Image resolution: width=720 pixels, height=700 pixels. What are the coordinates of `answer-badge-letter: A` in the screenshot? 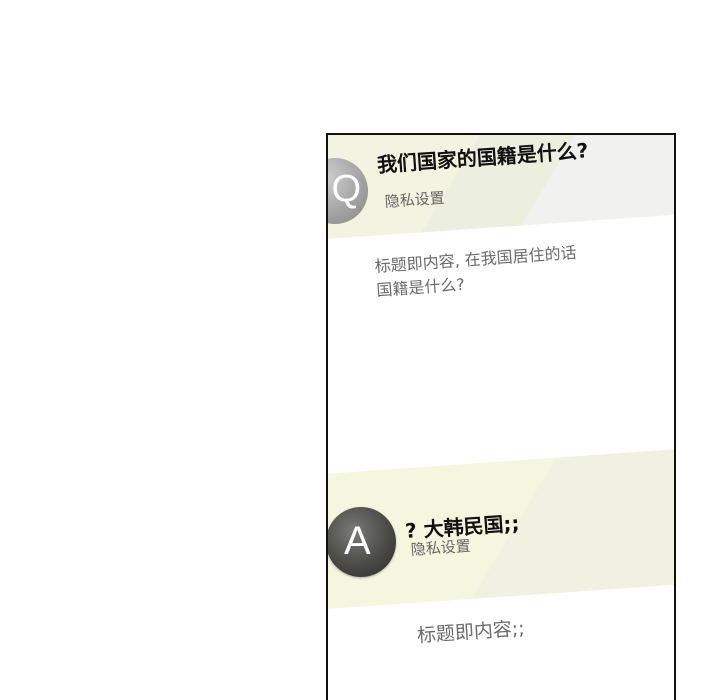 It's located at (357, 541).